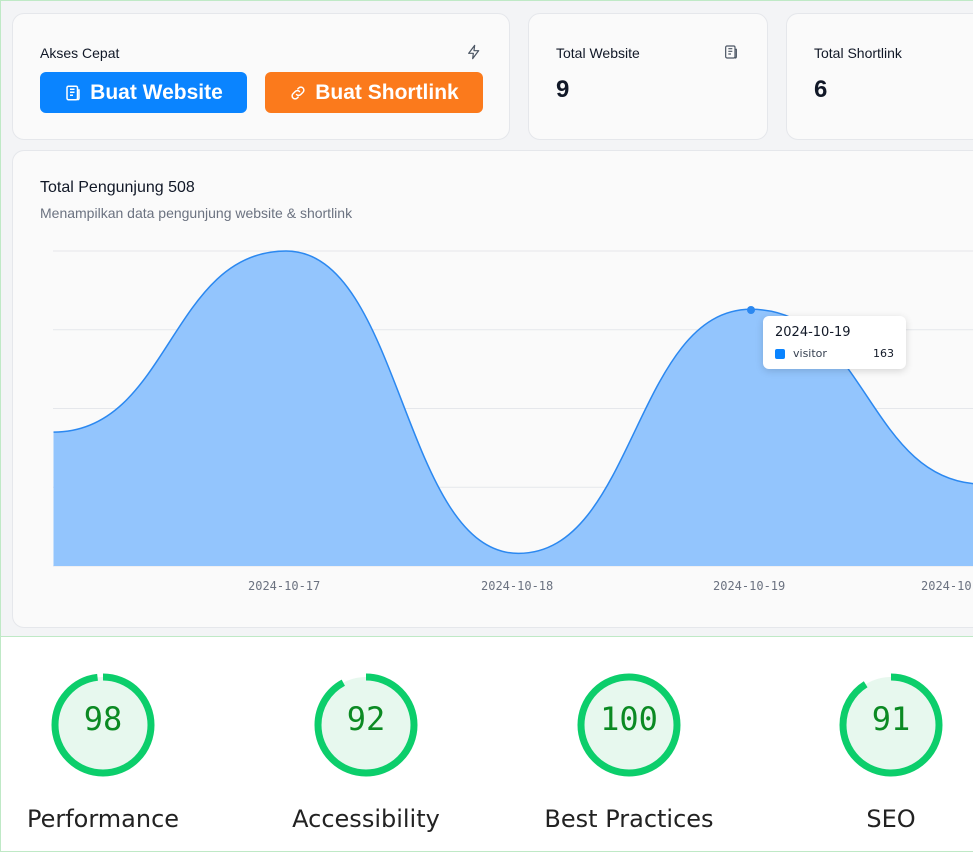 The height and width of the screenshot is (852, 973). Describe the element at coordinates (366, 719) in the screenshot. I see `accessibility-score: 92` at that location.